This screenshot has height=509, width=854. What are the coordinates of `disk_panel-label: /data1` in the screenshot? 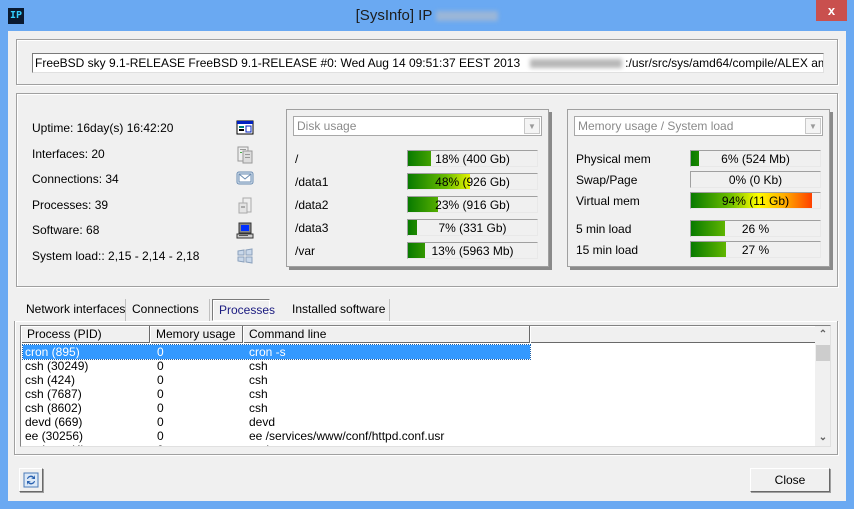 It's located at (312, 182).